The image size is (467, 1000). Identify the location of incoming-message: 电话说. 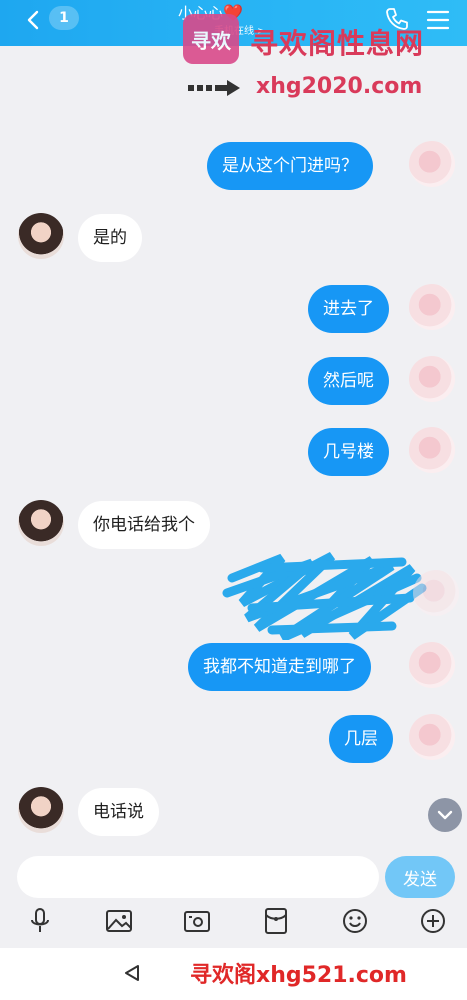
(118, 812).